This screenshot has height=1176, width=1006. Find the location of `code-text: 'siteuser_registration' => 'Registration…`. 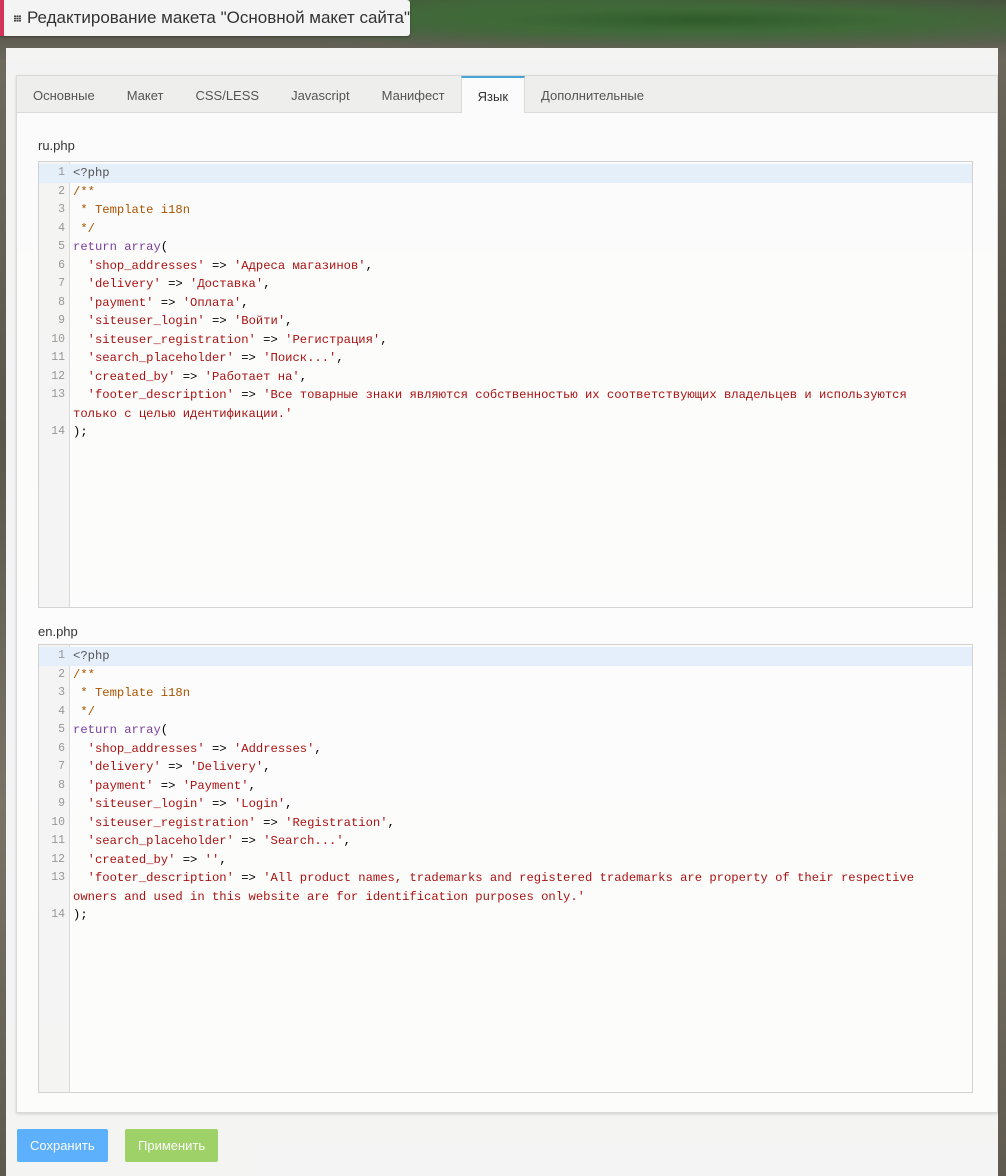

code-text: 'siteuser_registration' => 'Registration… is located at coordinates (241, 822).